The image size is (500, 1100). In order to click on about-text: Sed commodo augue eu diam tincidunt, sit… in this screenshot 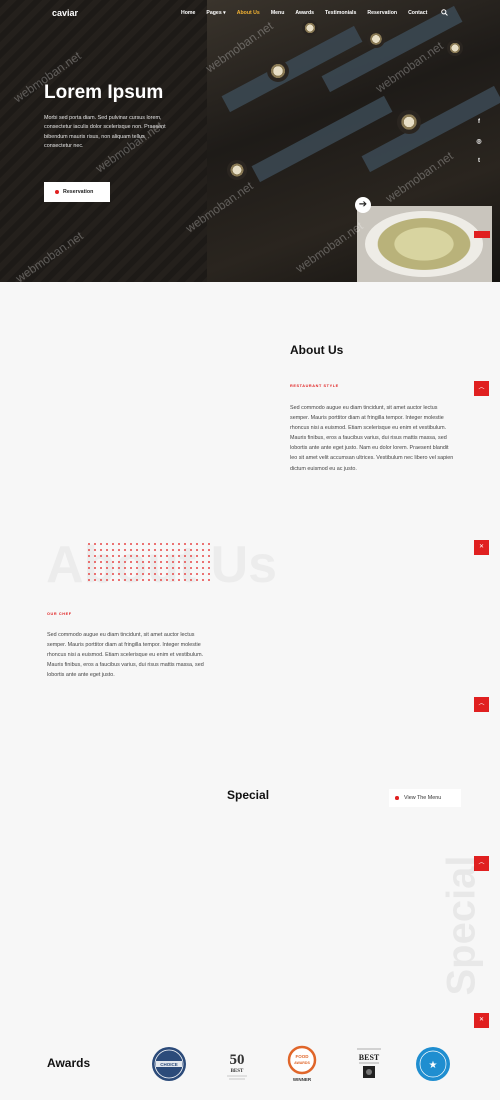, I will do `click(372, 438)`.